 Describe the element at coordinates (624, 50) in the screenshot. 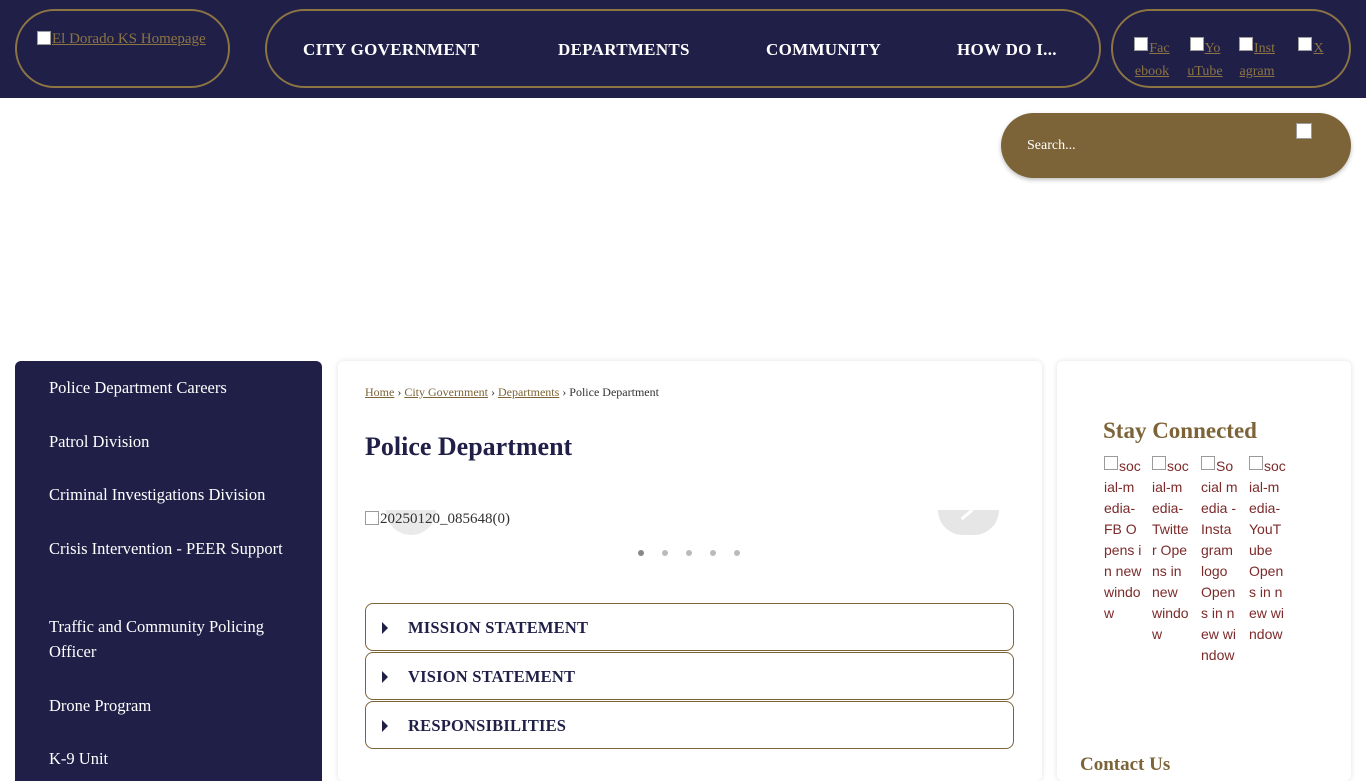

I see `nav-departments: DEPARTMENTS` at that location.